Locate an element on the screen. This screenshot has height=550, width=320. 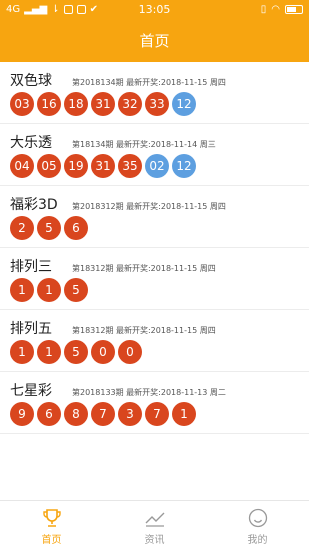
lottery-row: 七星彩 第2018133期 最新开奖:2018-11-13 周二 9 6 8 7 3 7 1 is located at coordinates (154, 403).